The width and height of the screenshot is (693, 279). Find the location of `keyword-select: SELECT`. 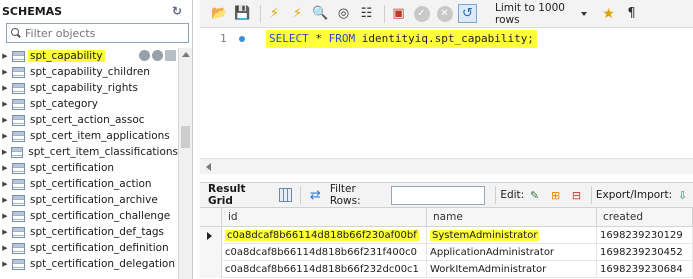

keyword-select: SELECT is located at coordinates (289, 38).